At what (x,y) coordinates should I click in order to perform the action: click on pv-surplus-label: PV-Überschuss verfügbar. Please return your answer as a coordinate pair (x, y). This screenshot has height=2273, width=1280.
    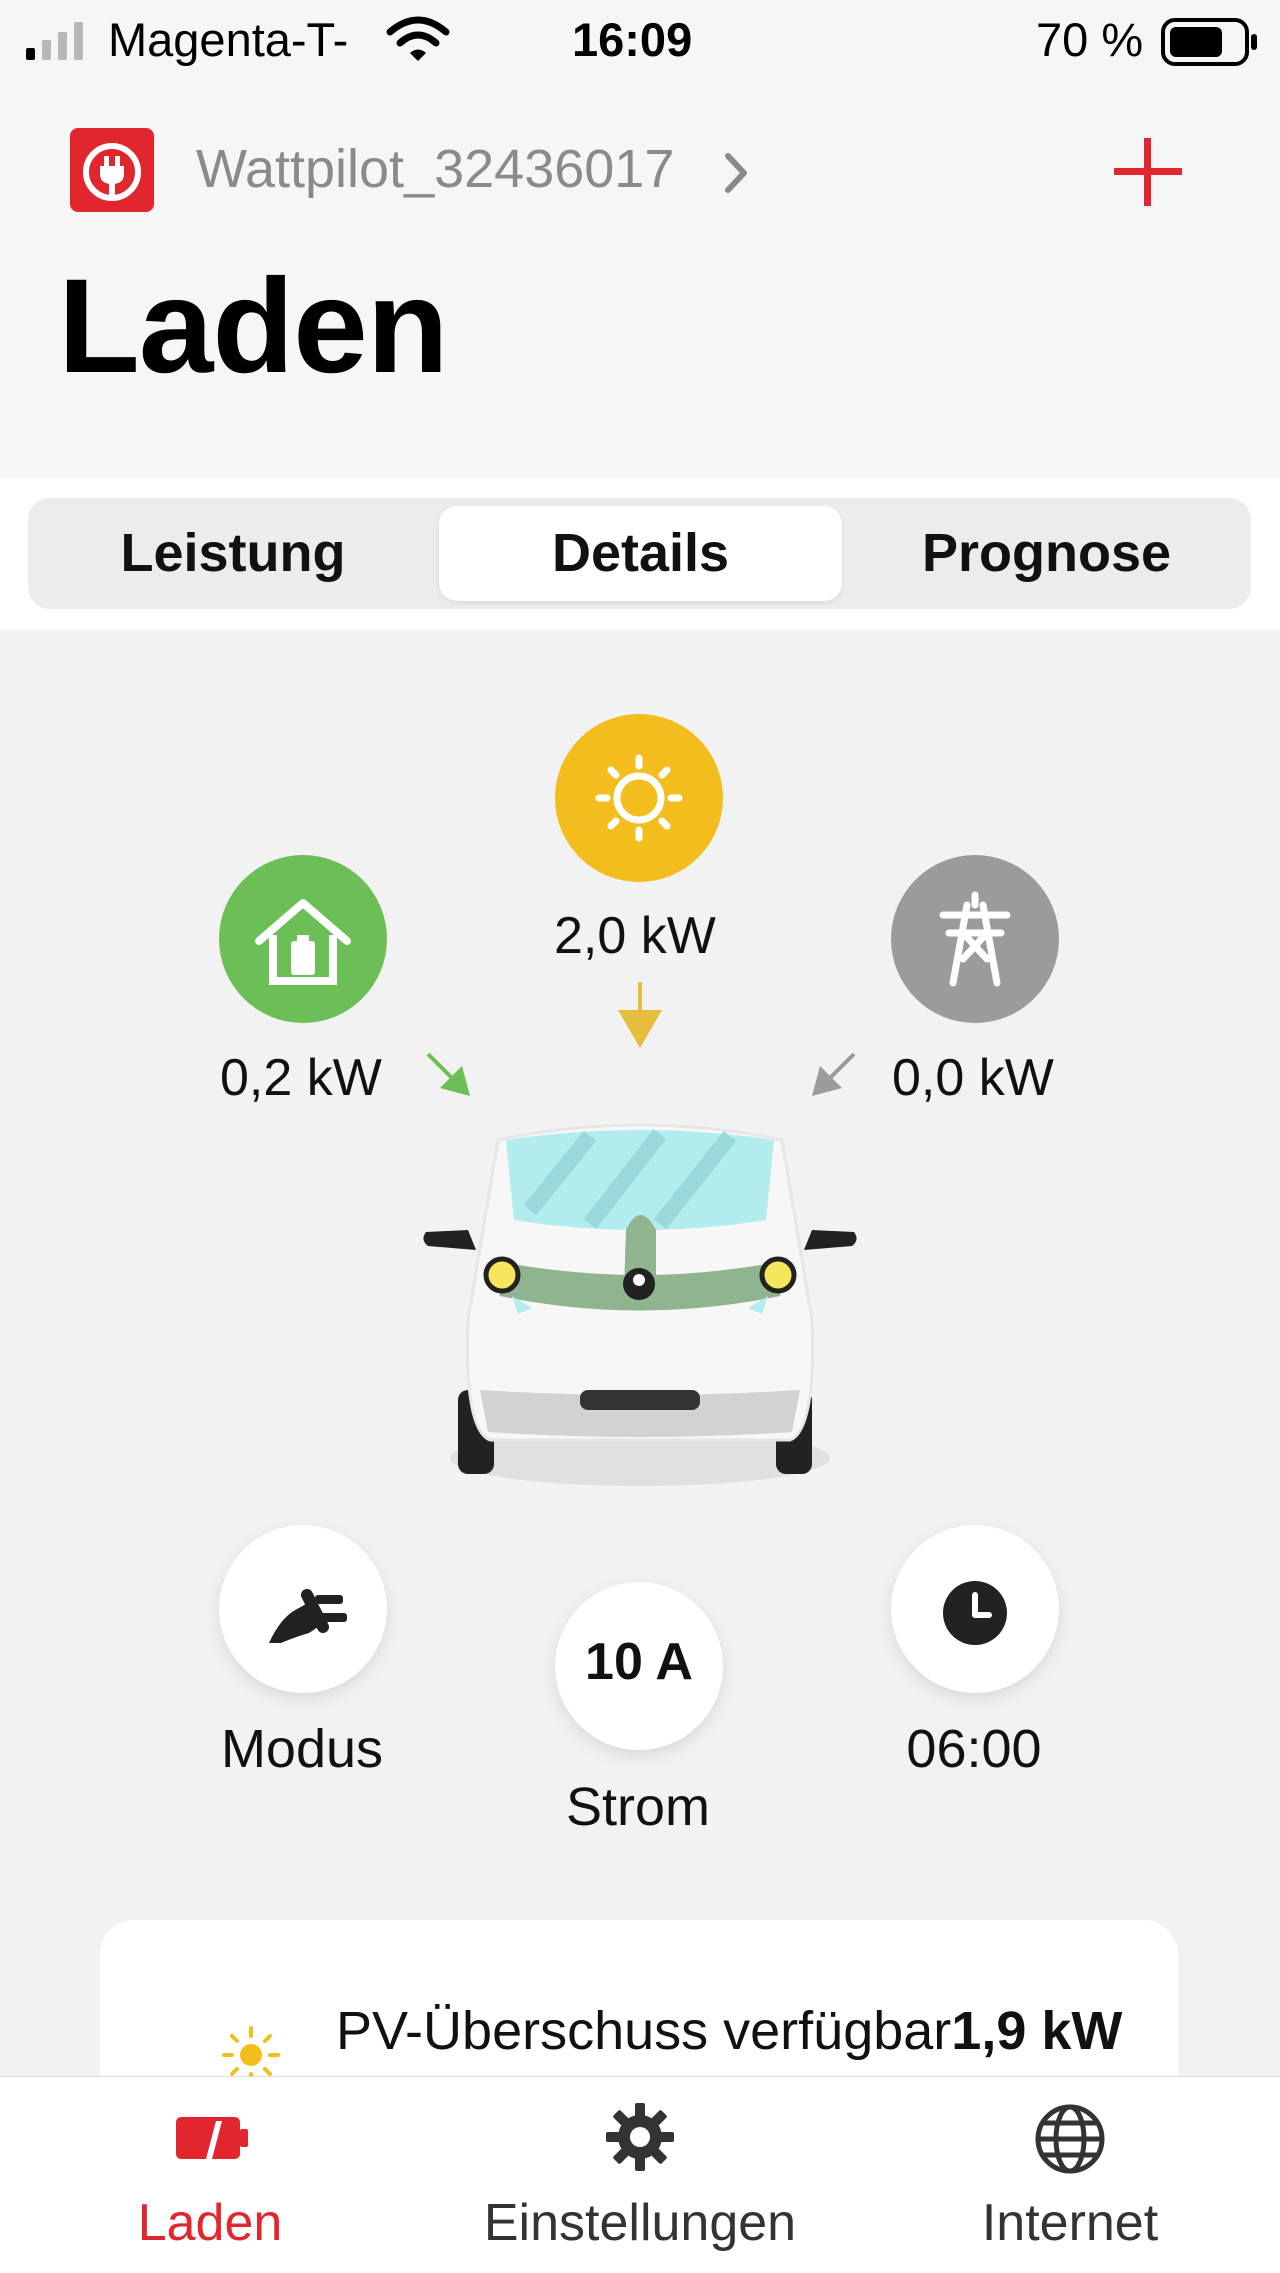
    Looking at the image, I should click on (644, 2031).